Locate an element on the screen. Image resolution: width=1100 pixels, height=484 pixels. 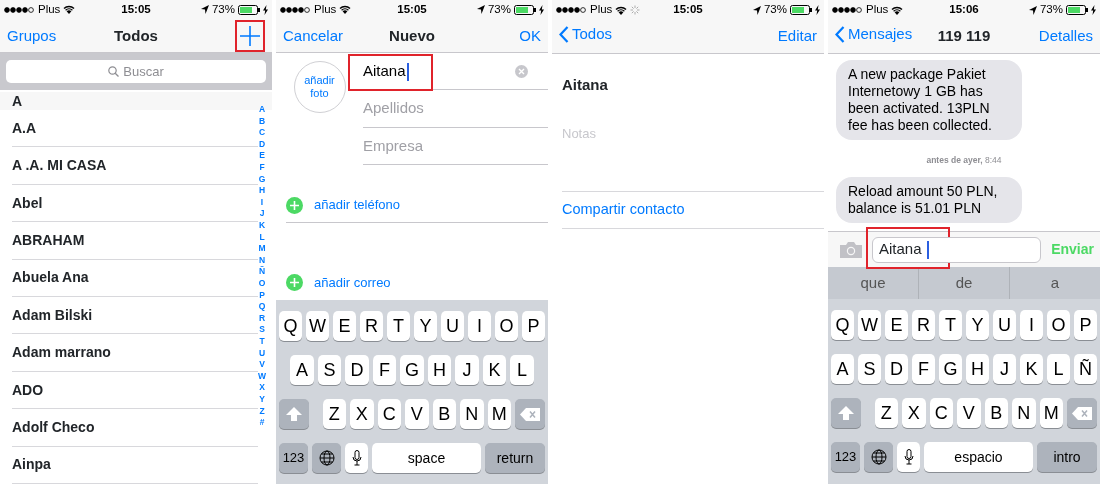
key: A is located at coordinates (842, 369).